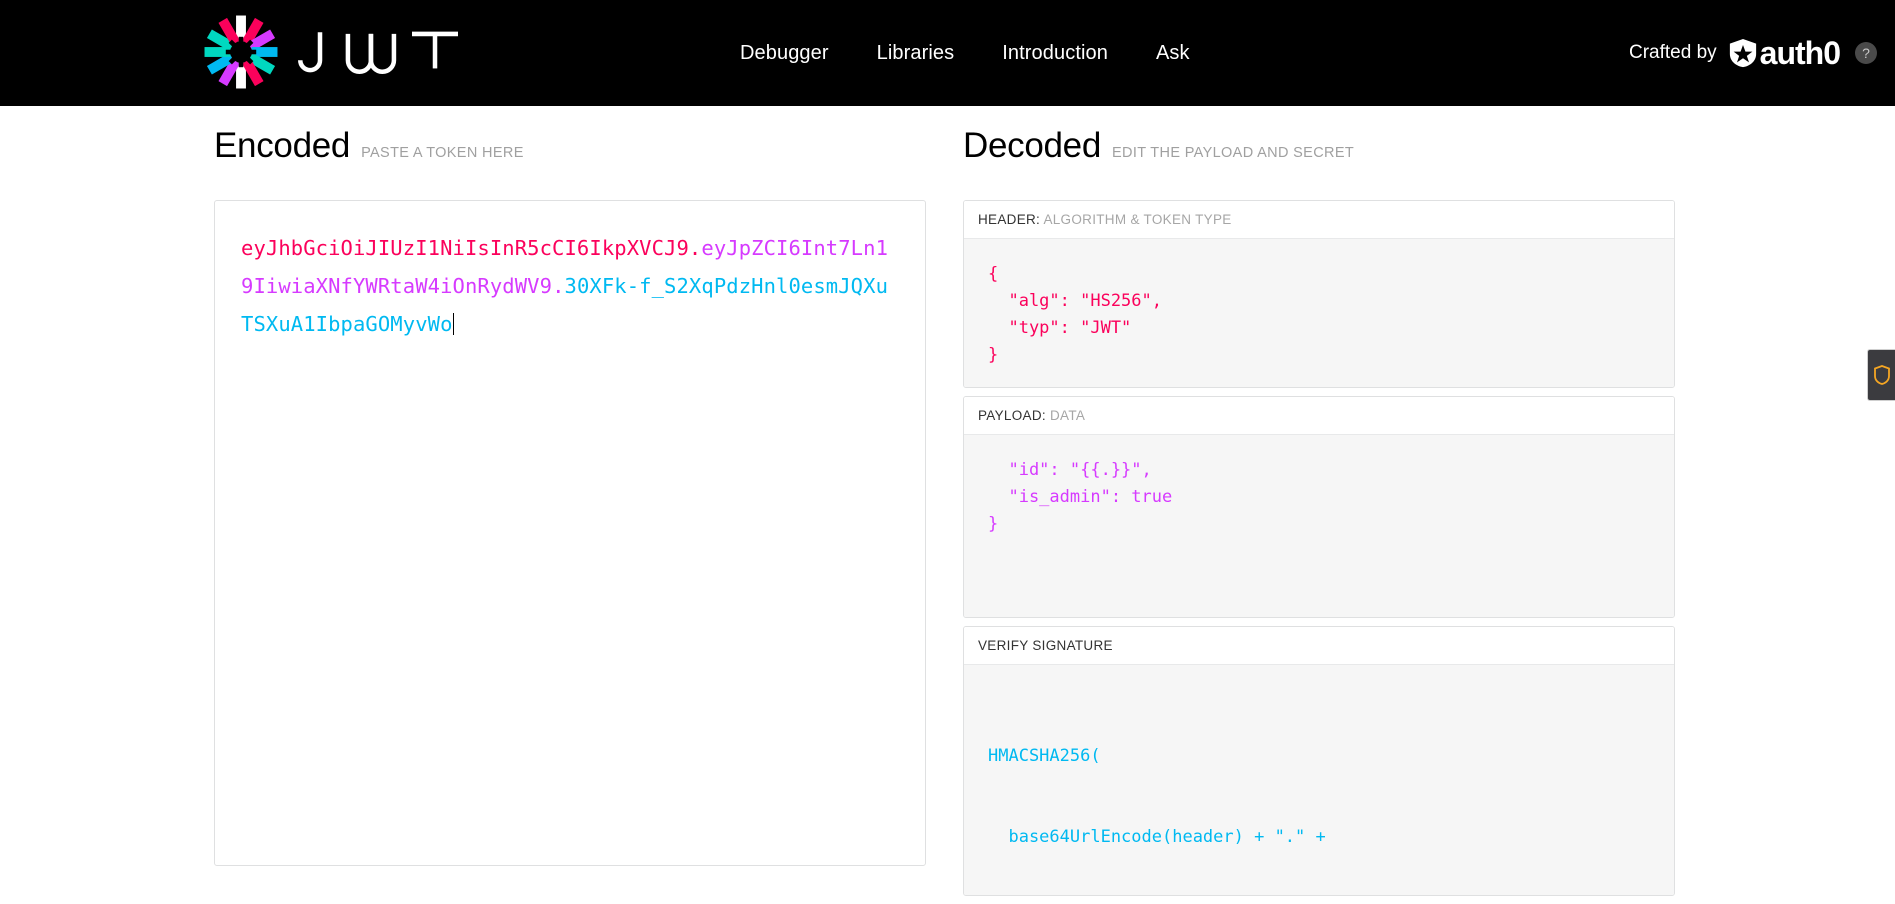  I want to click on browser-extension-tab, so click(1881, 375).